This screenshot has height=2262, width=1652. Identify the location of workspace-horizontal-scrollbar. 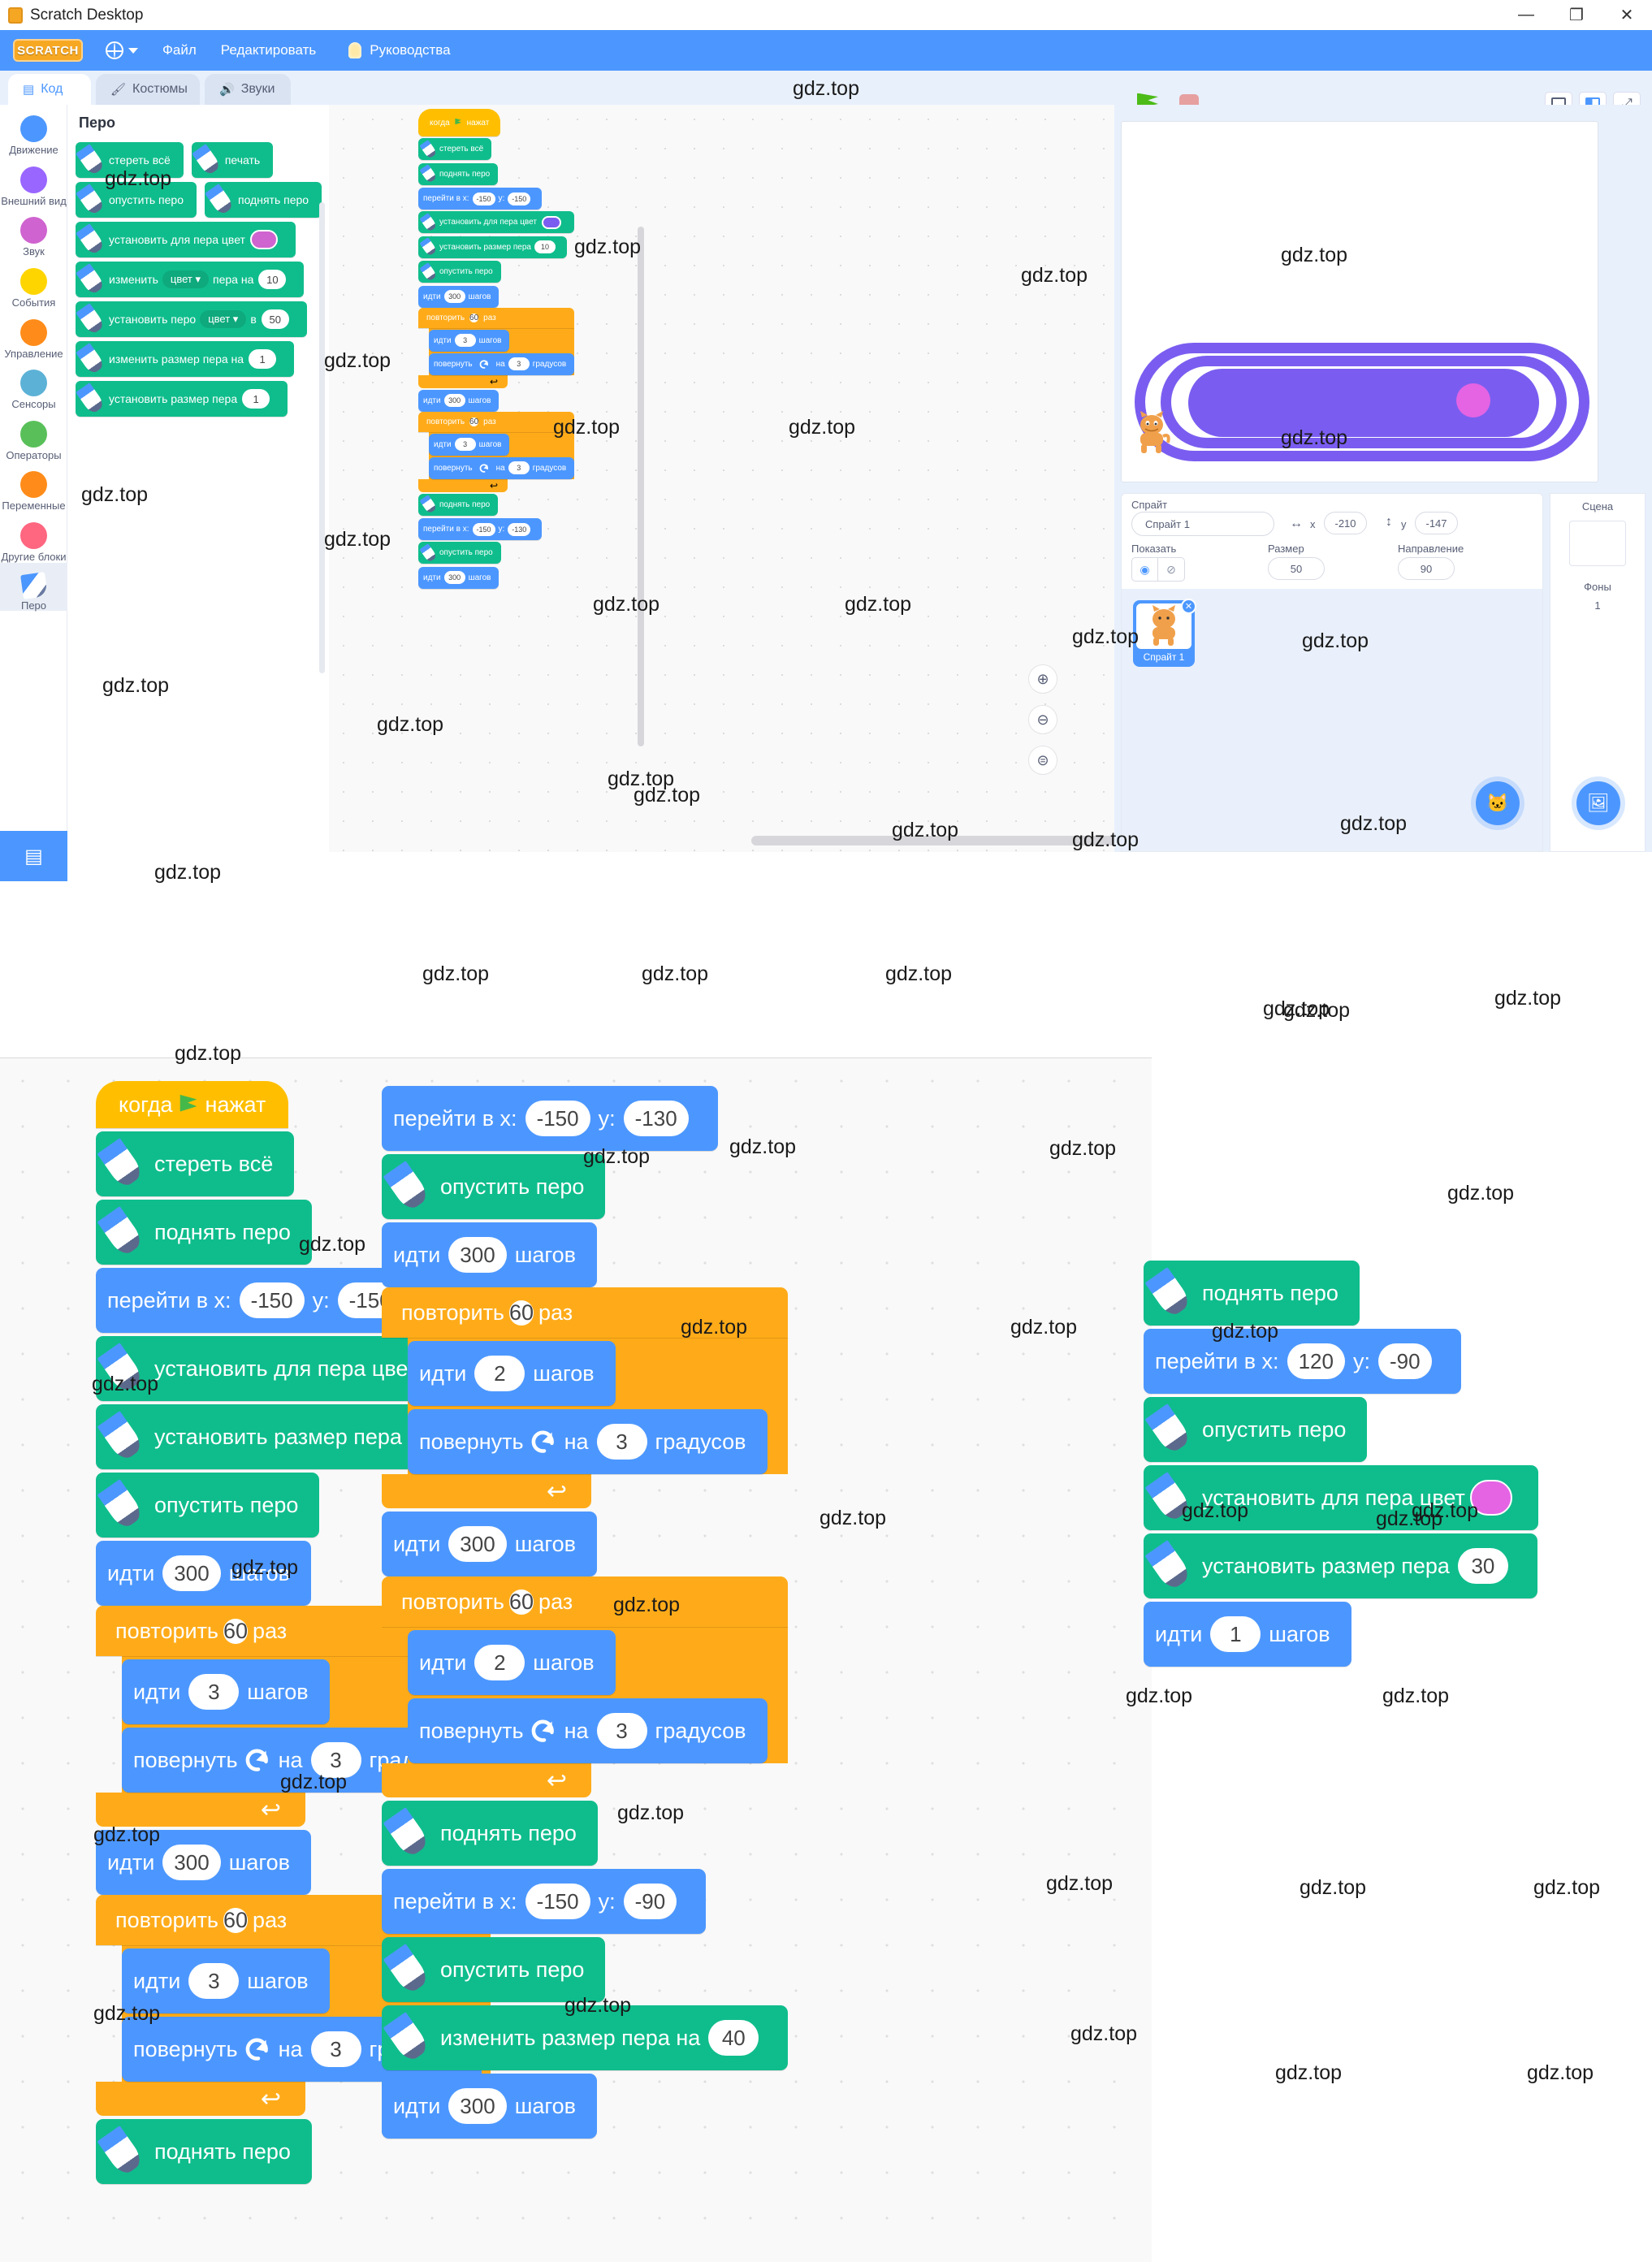
(933, 841).